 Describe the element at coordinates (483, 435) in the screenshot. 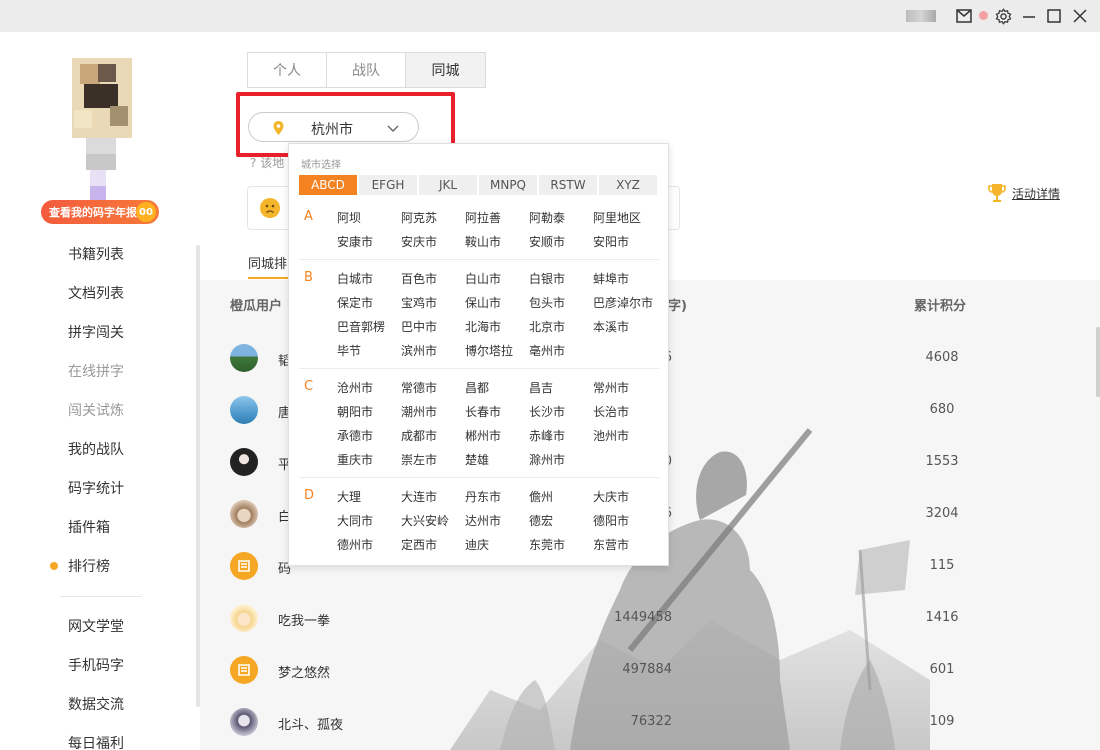

I see `city-option: 郴州市` at that location.